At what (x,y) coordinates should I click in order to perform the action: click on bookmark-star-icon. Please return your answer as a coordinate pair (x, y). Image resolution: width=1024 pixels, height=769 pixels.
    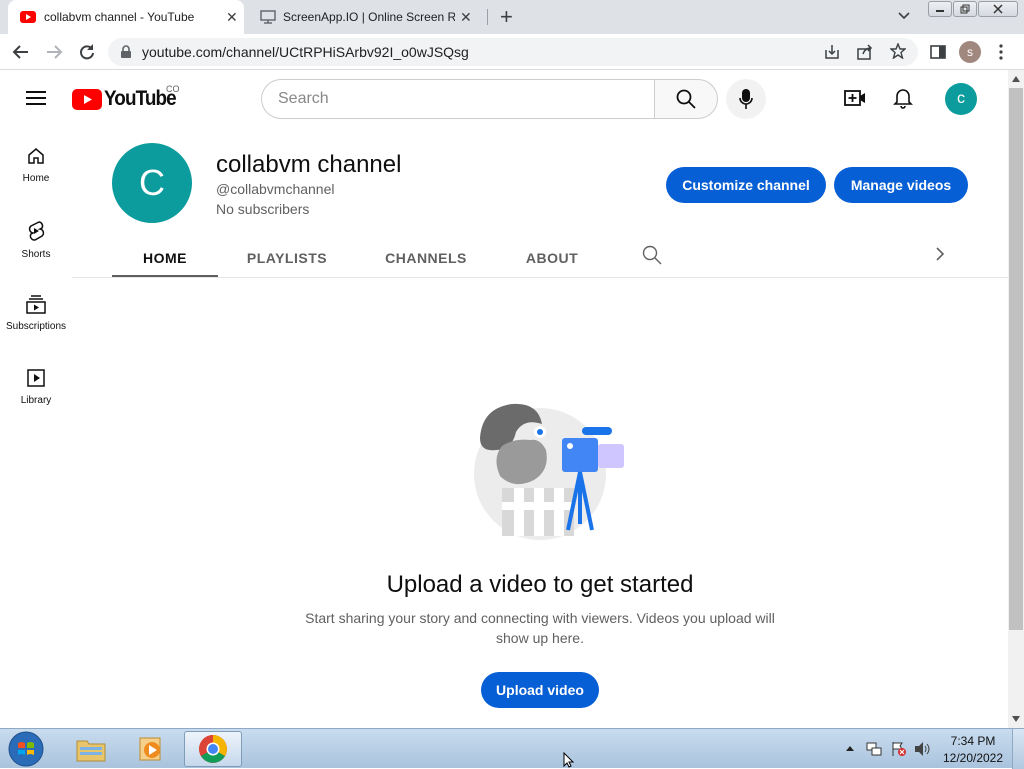
    Looking at the image, I should click on (898, 51).